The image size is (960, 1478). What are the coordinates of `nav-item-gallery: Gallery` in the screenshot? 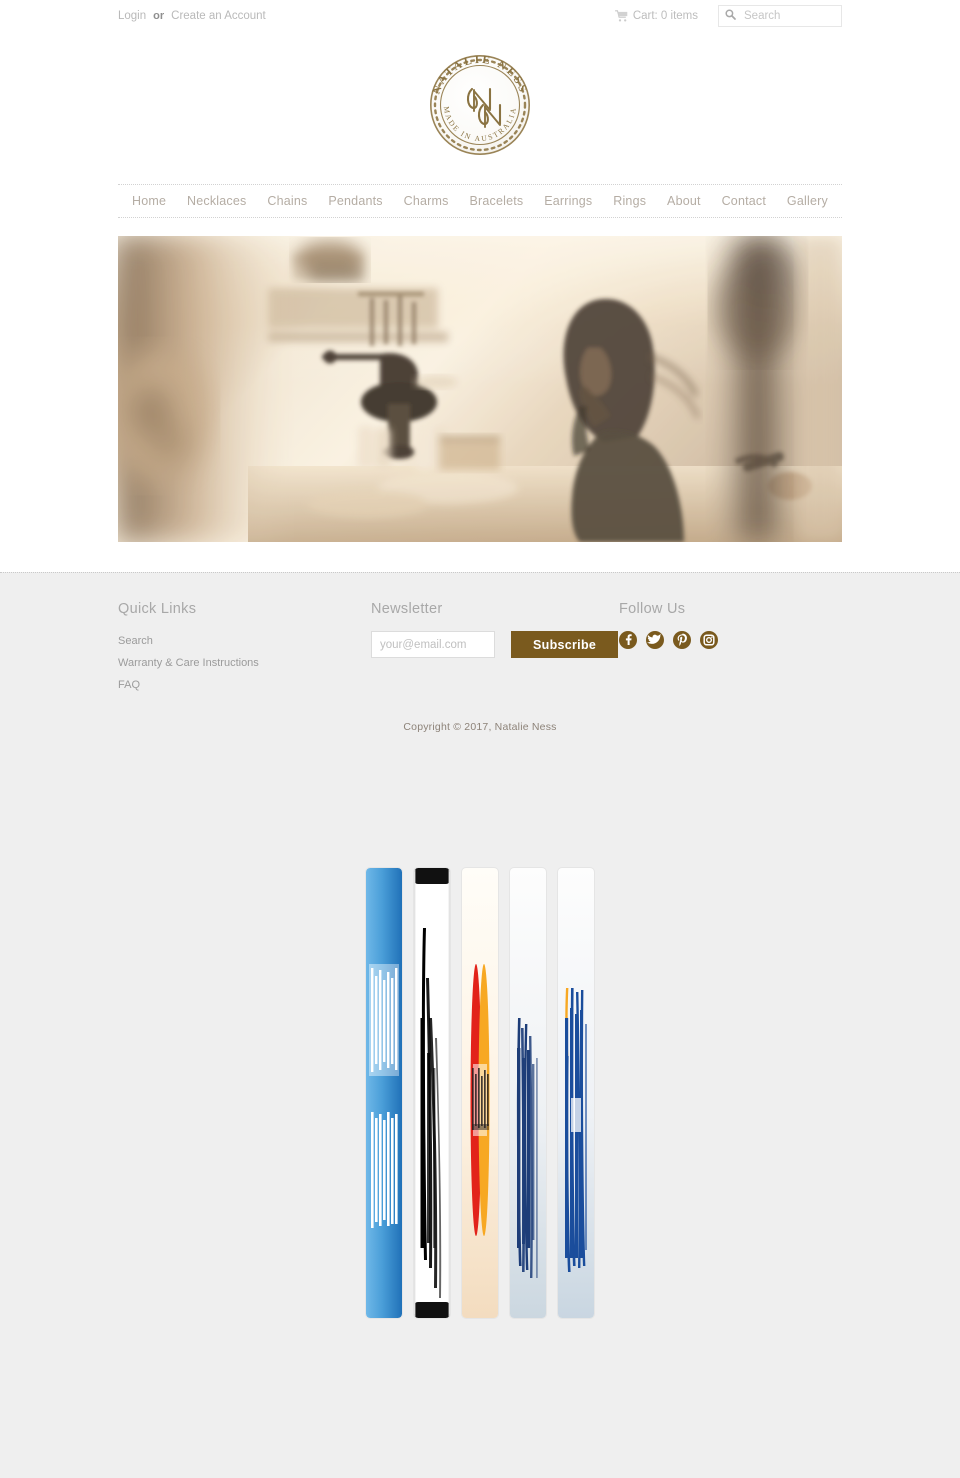 It's located at (807, 201).